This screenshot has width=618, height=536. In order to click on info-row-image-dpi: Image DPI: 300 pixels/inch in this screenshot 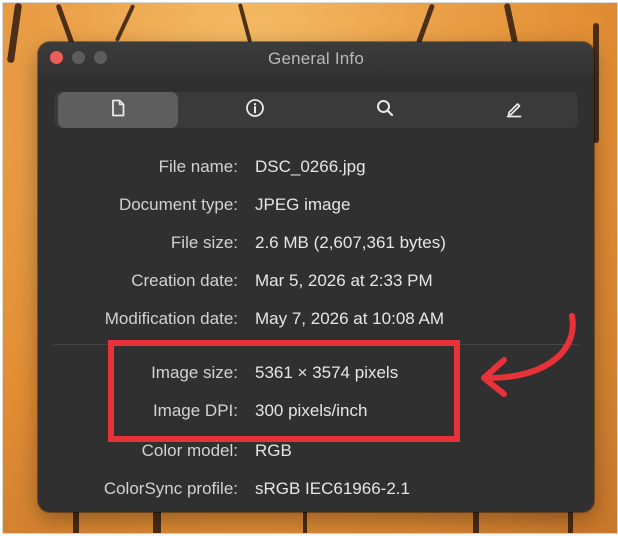, I will do `click(316, 413)`.